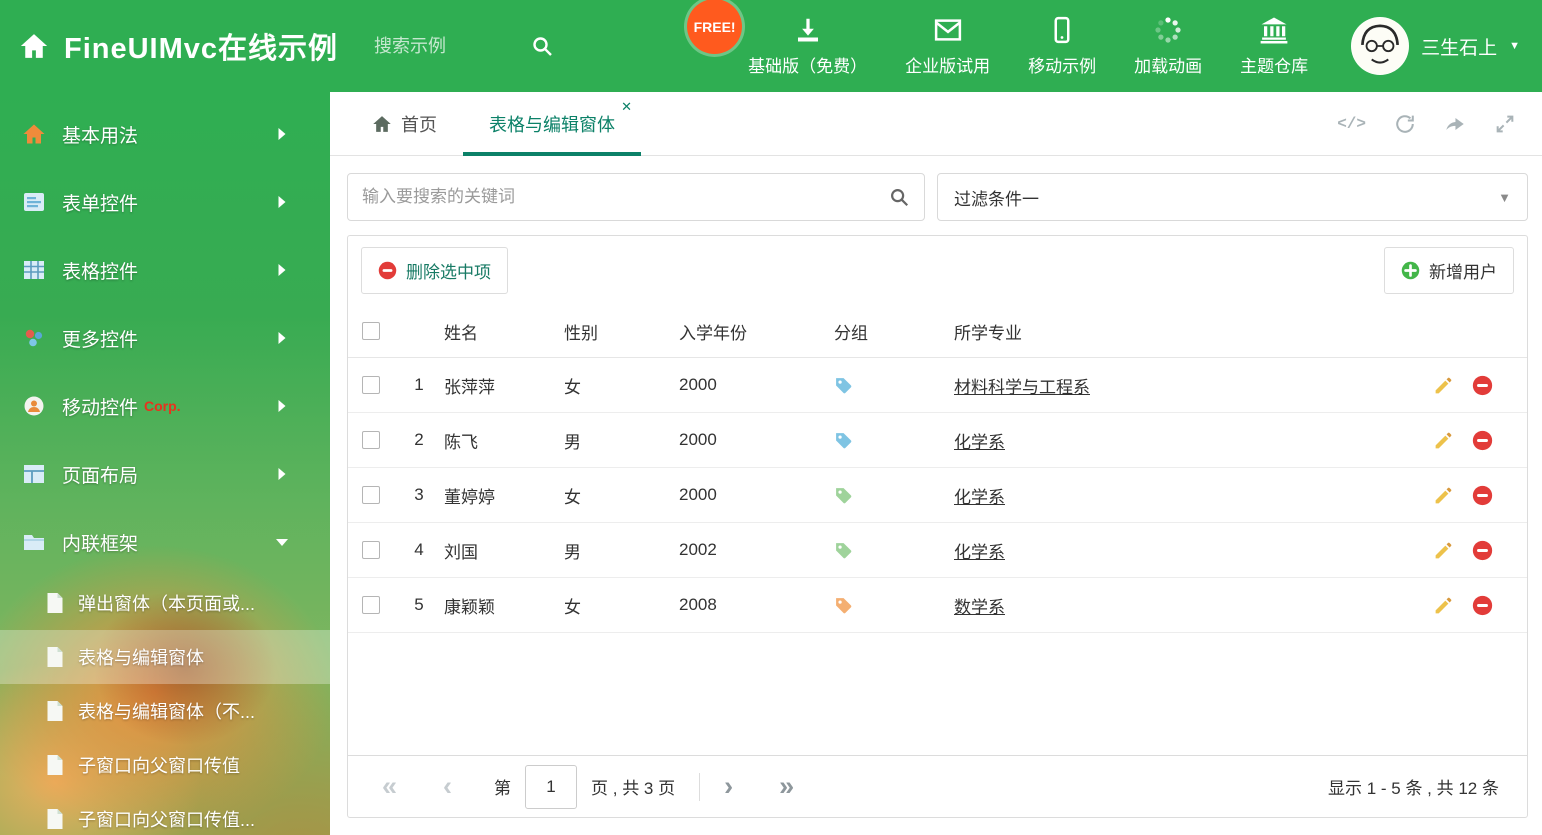 The width and height of the screenshot is (1542, 835). What do you see at coordinates (34, 202) in the screenshot?
I see `form-icon` at bounding box center [34, 202].